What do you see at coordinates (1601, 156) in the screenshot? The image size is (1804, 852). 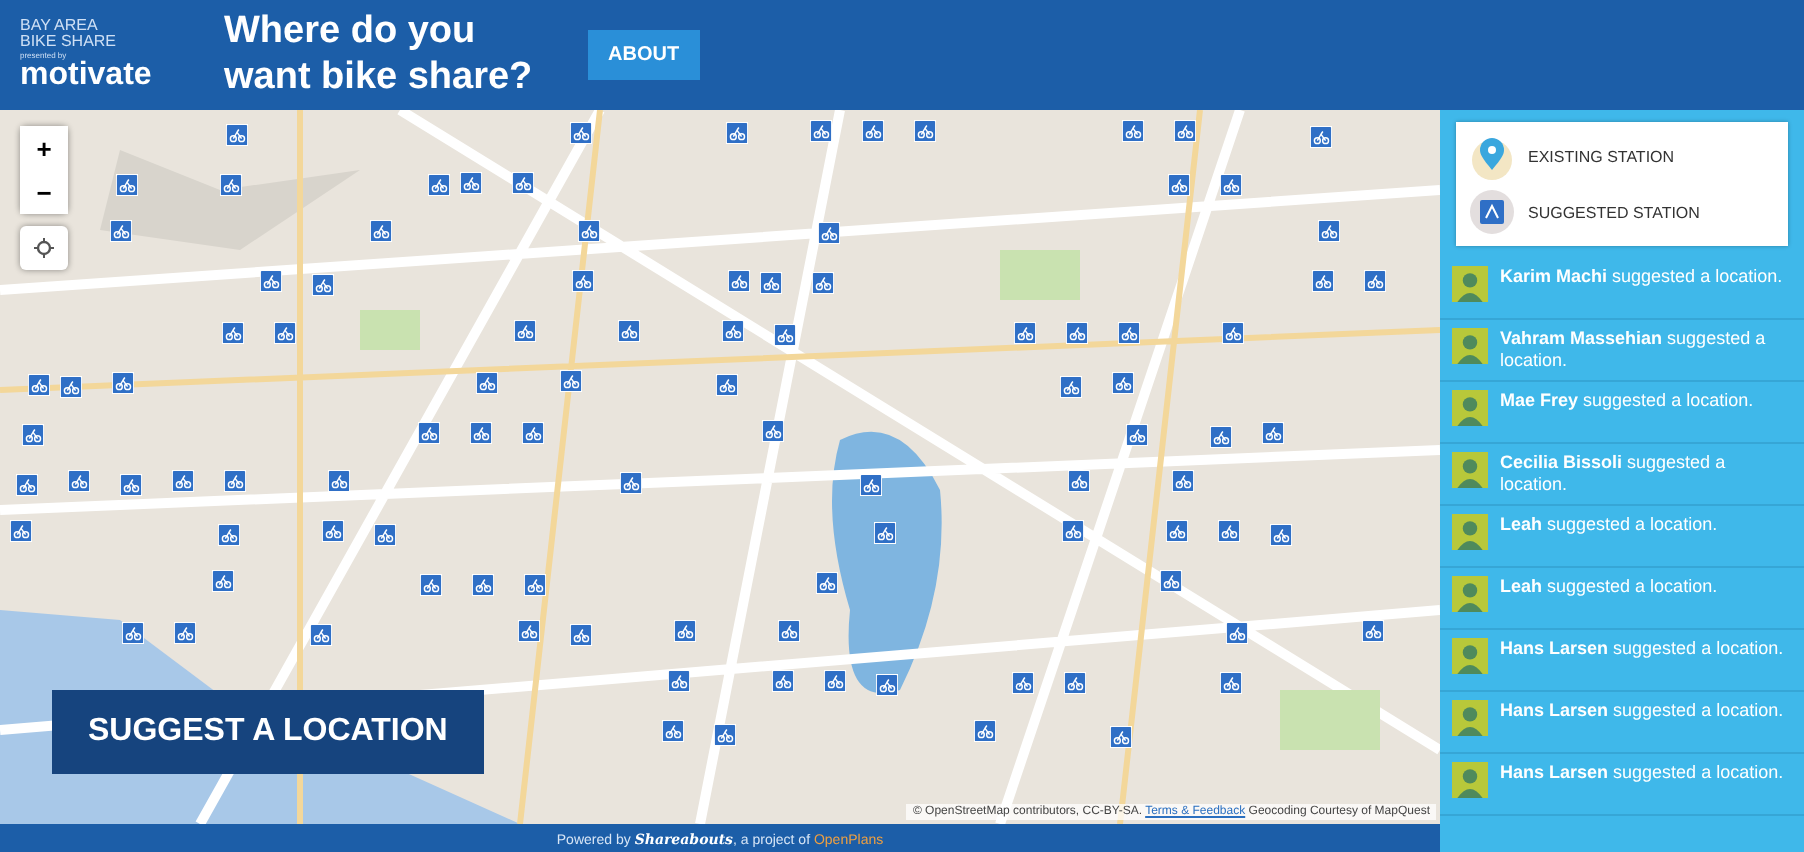 I see `legend-label: EXISTING STATION` at bounding box center [1601, 156].